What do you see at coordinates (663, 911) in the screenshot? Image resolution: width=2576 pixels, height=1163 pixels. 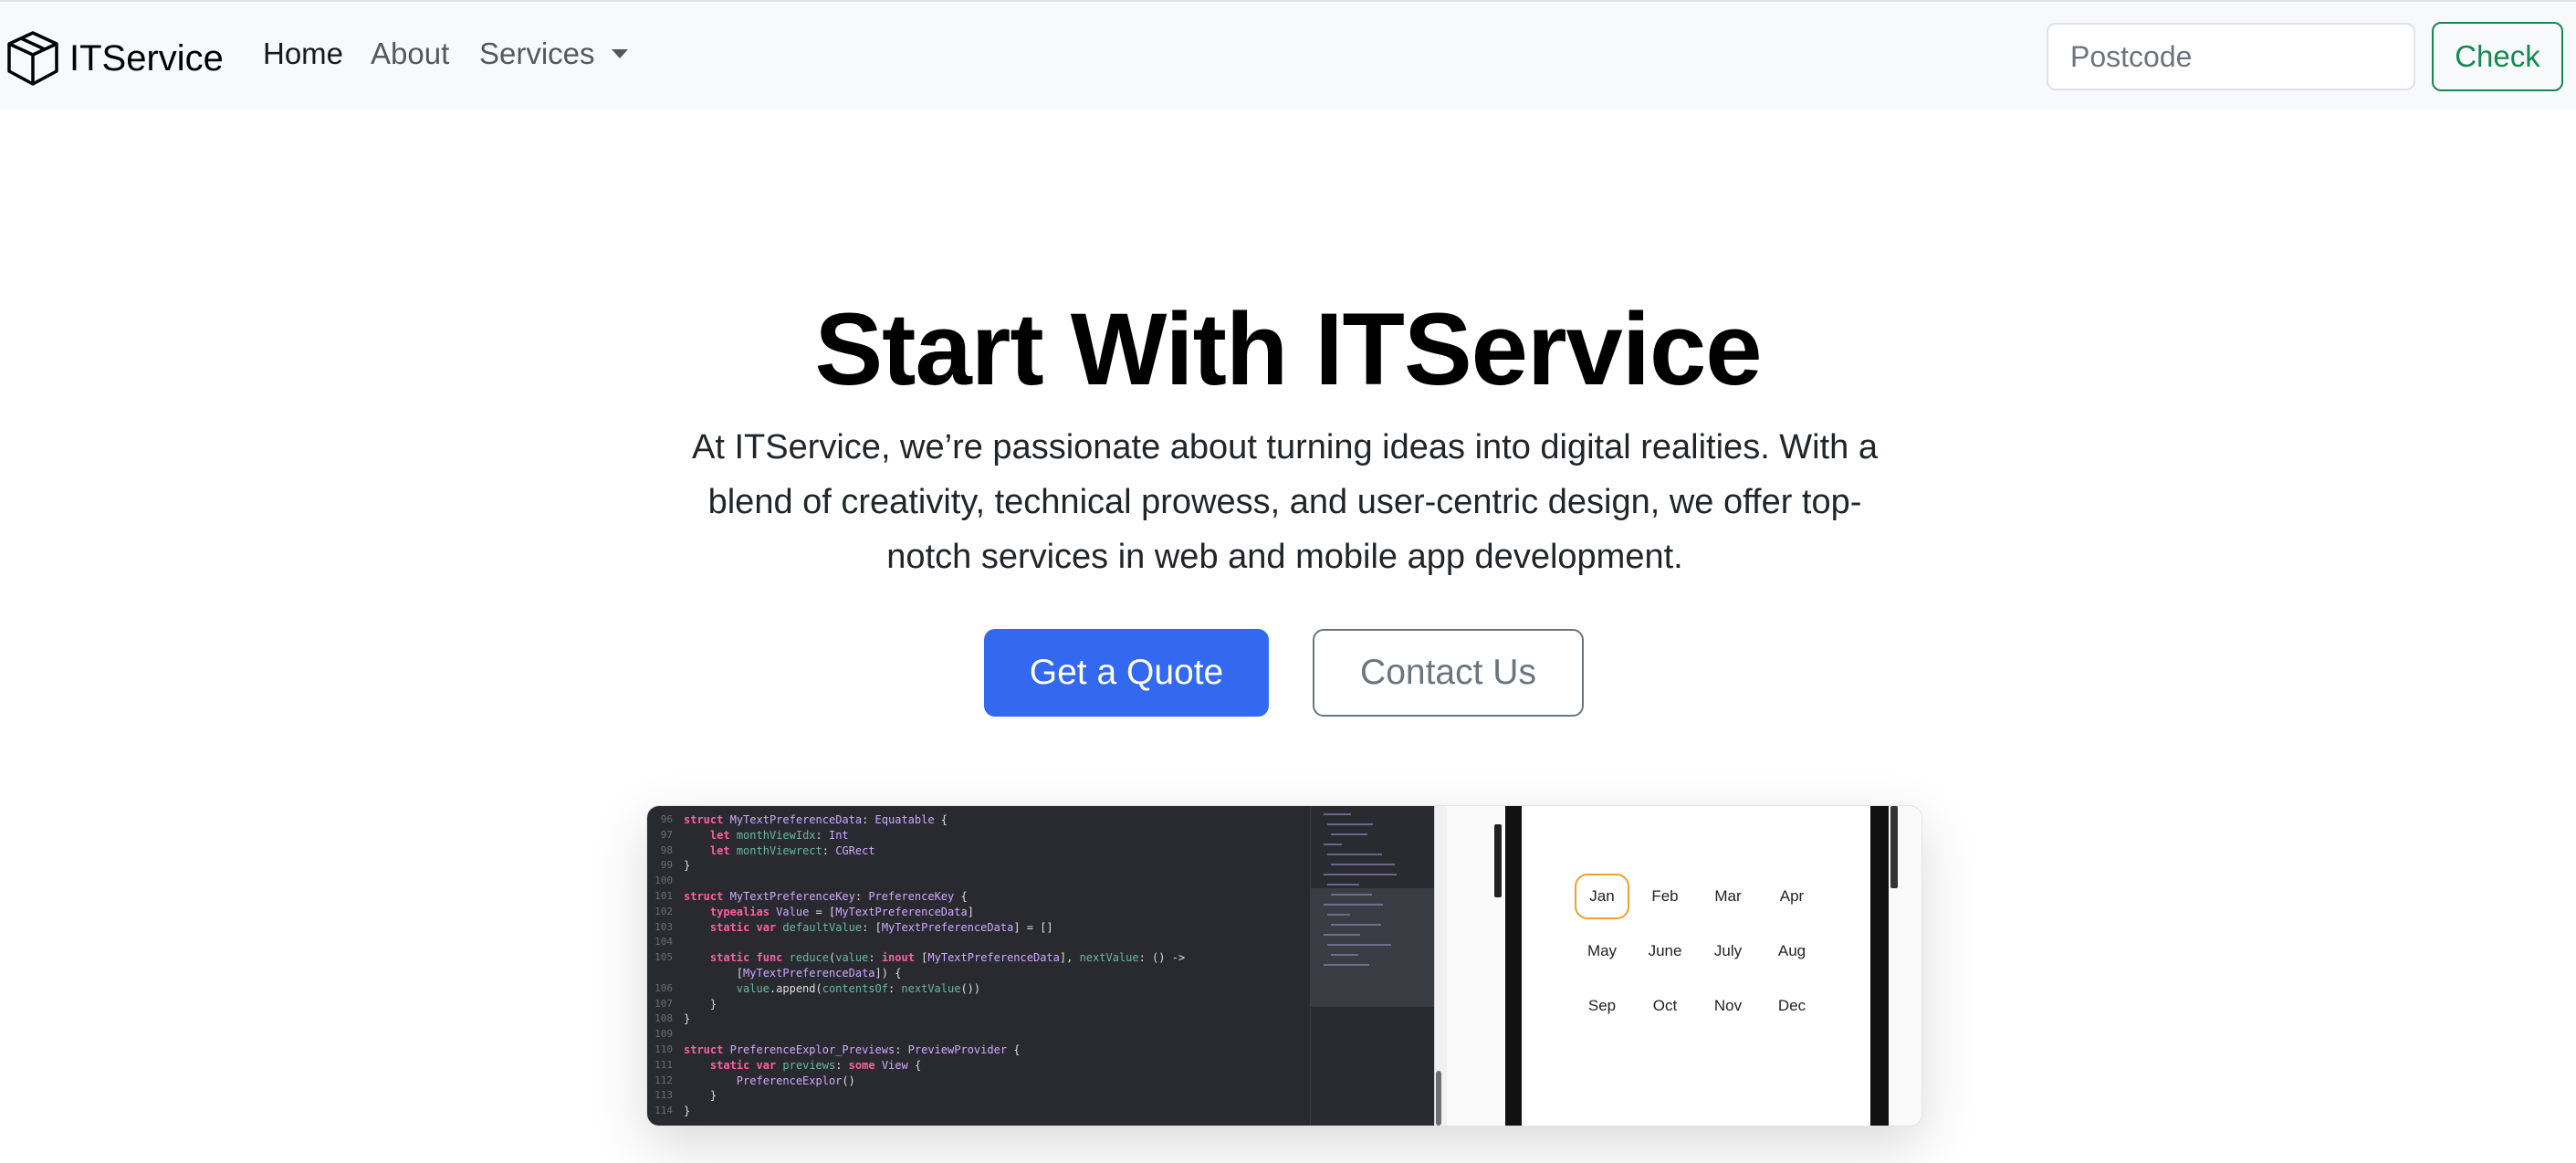 I see `line-number: 102` at bounding box center [663, 911].